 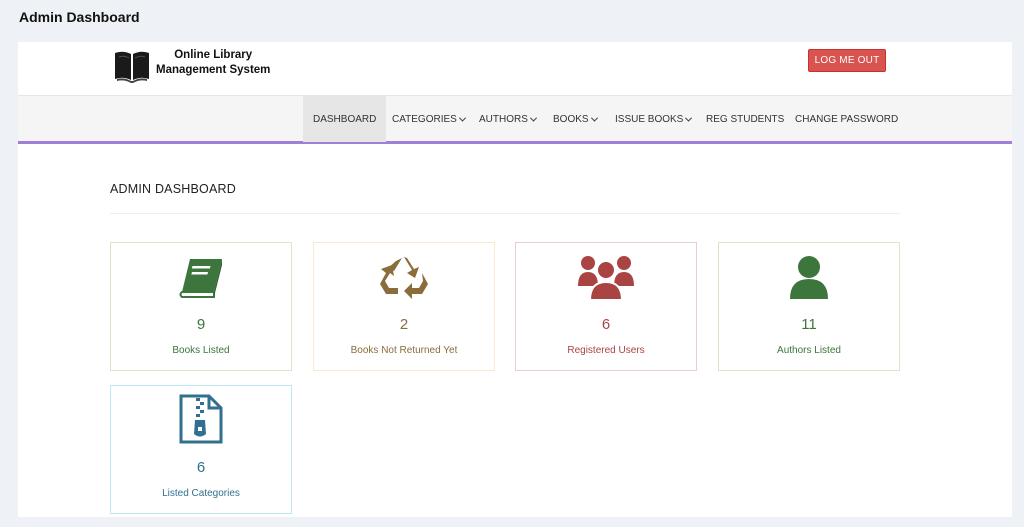 I want to click on nav-item-categories: CATEGORIES, so click(x=428, y=119).